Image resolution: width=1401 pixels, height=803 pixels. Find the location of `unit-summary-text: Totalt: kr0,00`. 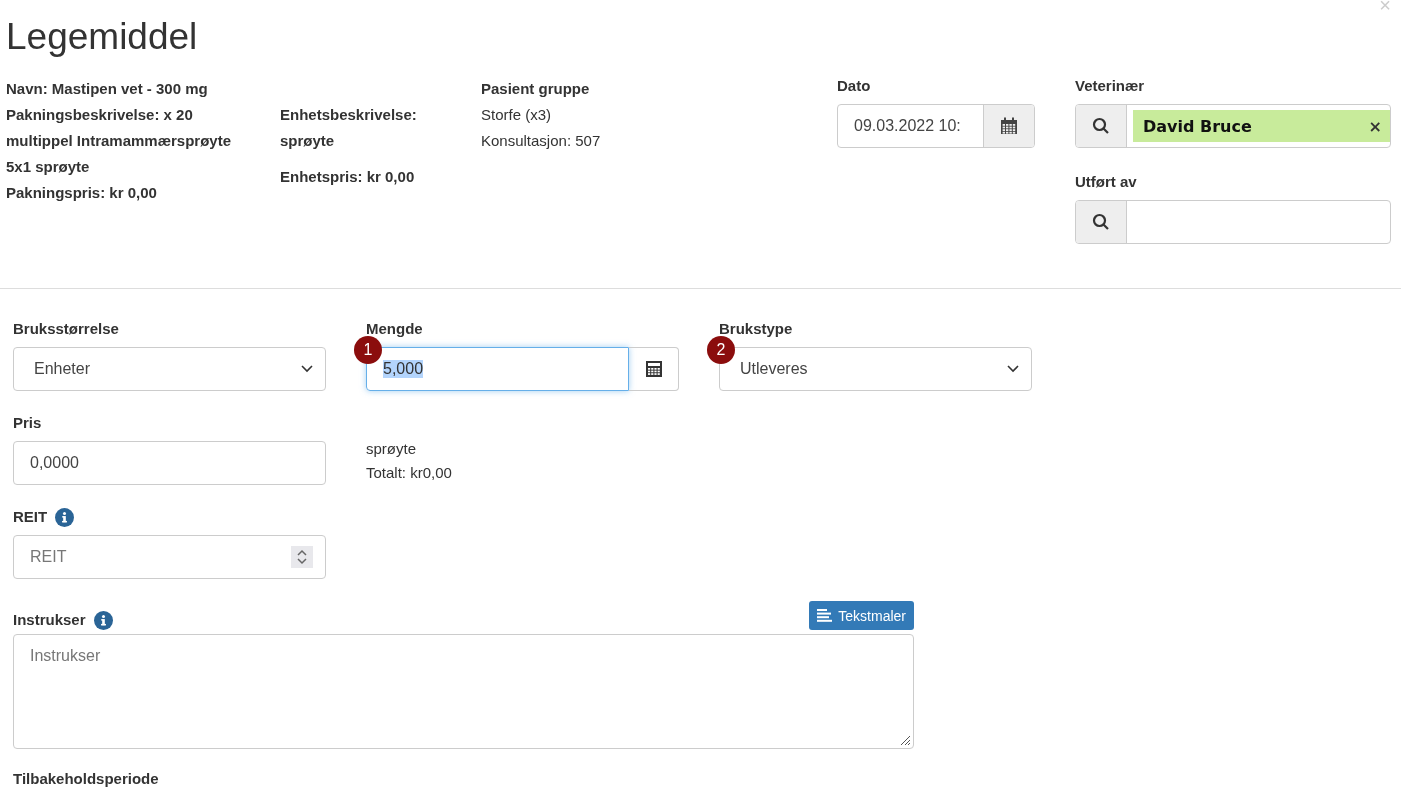

unit-summary-text: Totalt: kr0,00 is located at coordinates (409, 473).